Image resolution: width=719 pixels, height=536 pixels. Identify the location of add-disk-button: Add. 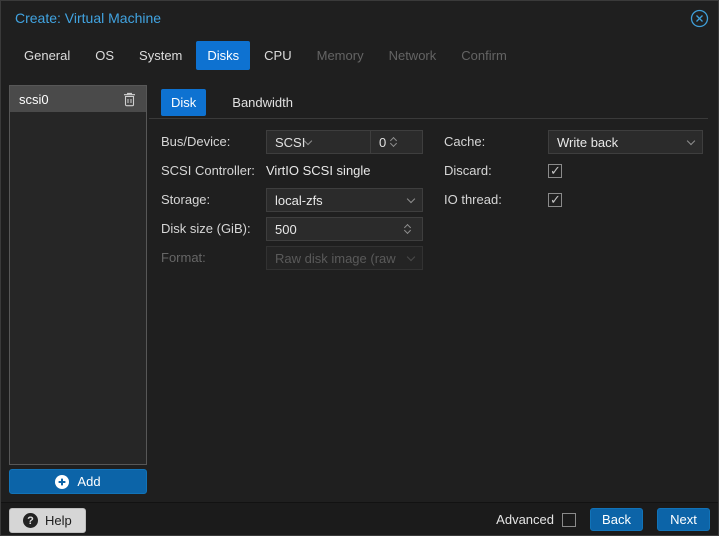
(78, 481).